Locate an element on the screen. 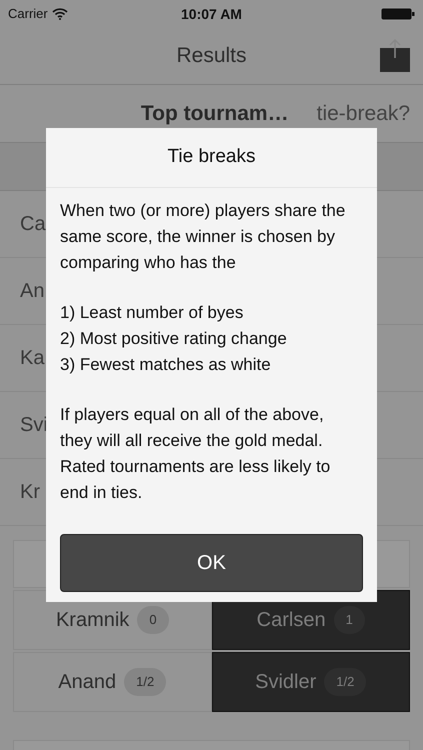  player-name: Carlsen is located at coordinates (291, 620).